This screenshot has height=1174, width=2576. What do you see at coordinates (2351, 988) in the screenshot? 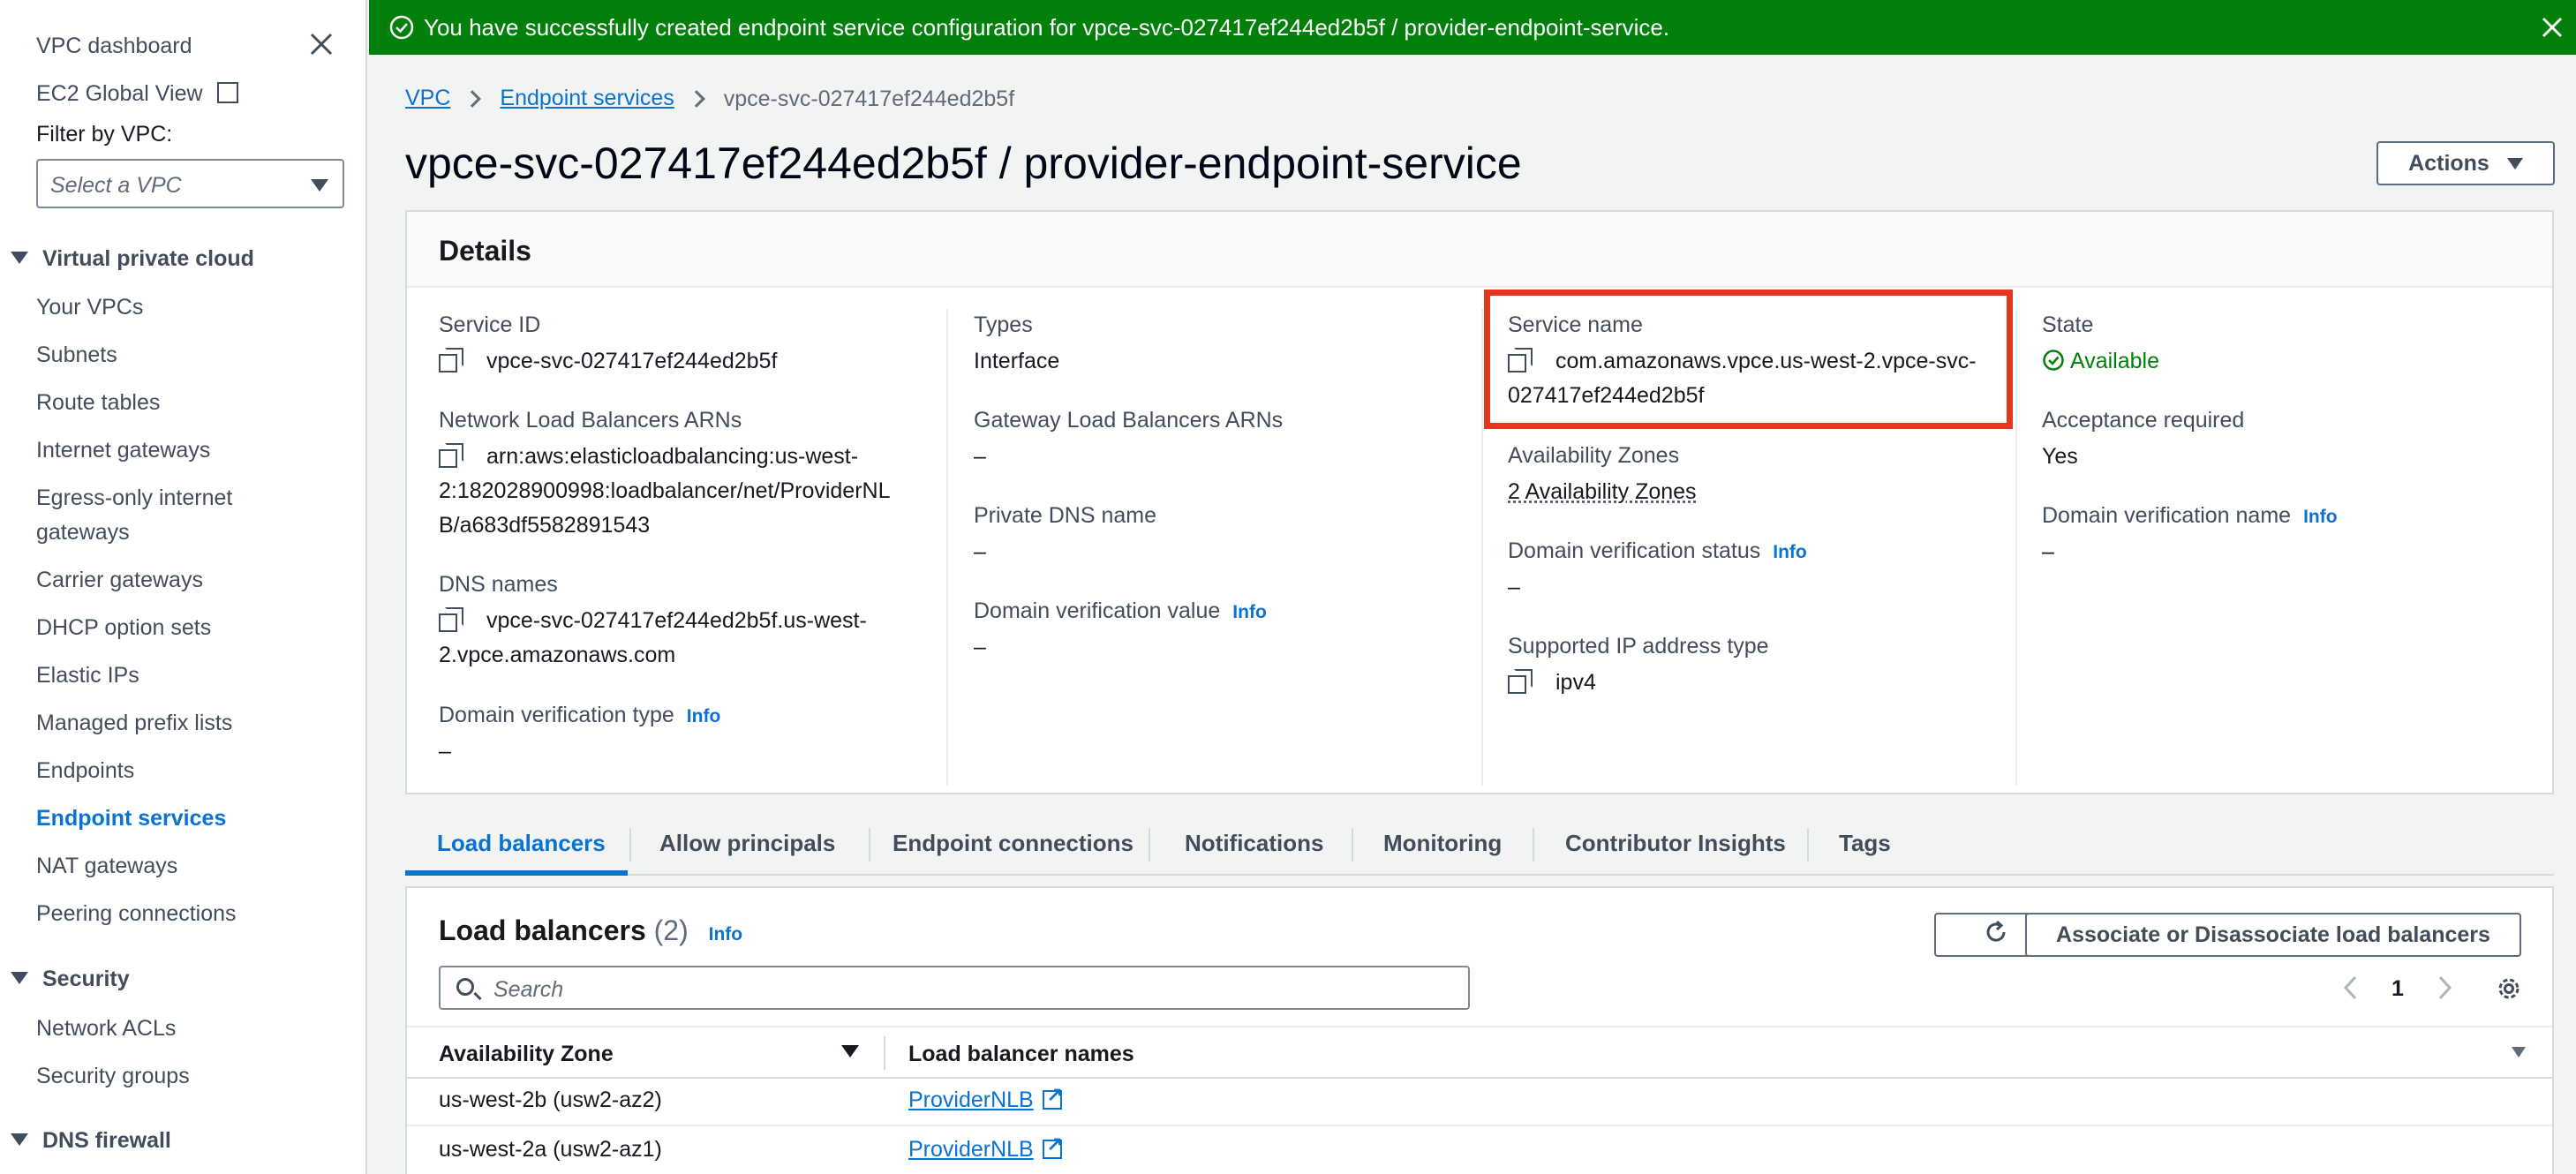
I see `previous-page-icon` at bounding box center [2351, 988].